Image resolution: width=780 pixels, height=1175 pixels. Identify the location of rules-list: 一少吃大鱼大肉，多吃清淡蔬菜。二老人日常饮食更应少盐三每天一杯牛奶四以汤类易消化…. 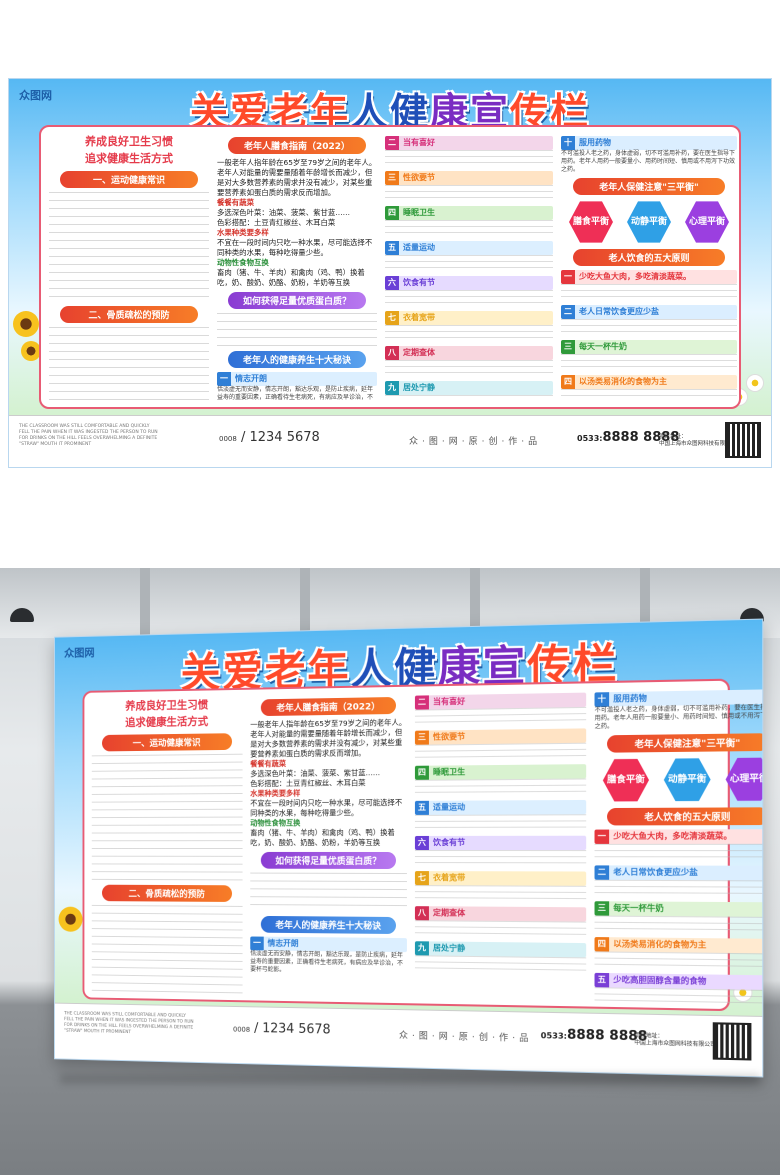
(649, 335).